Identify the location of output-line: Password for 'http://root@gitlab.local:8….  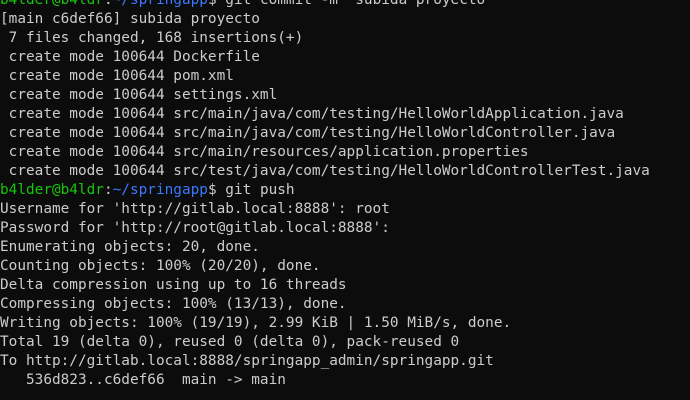
(195, 228).